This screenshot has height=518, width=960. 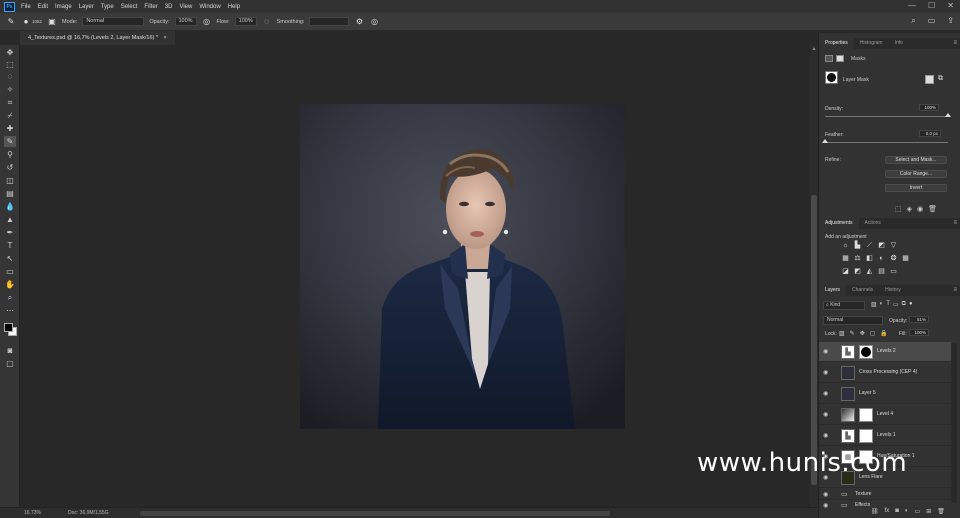 I want to click on canvas-horizontal-scrollbar, so click(x=375, y=513).